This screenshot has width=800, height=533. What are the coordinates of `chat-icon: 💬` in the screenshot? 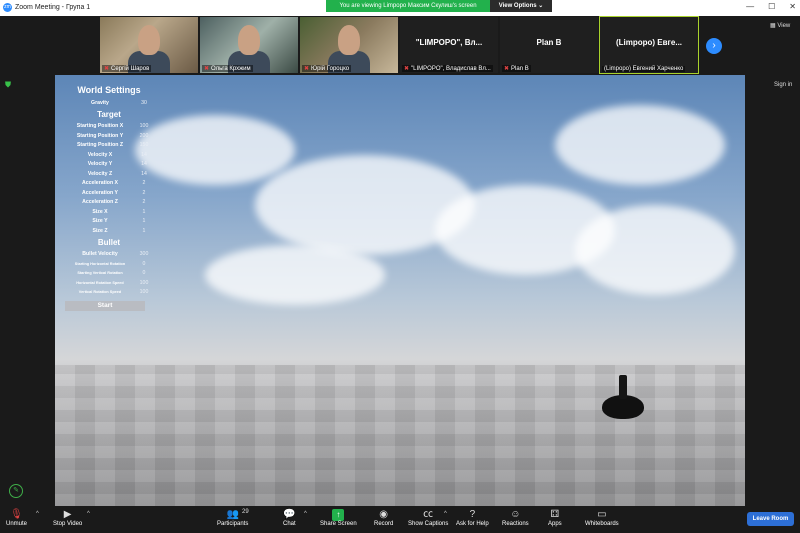 It's located at (289, 514).